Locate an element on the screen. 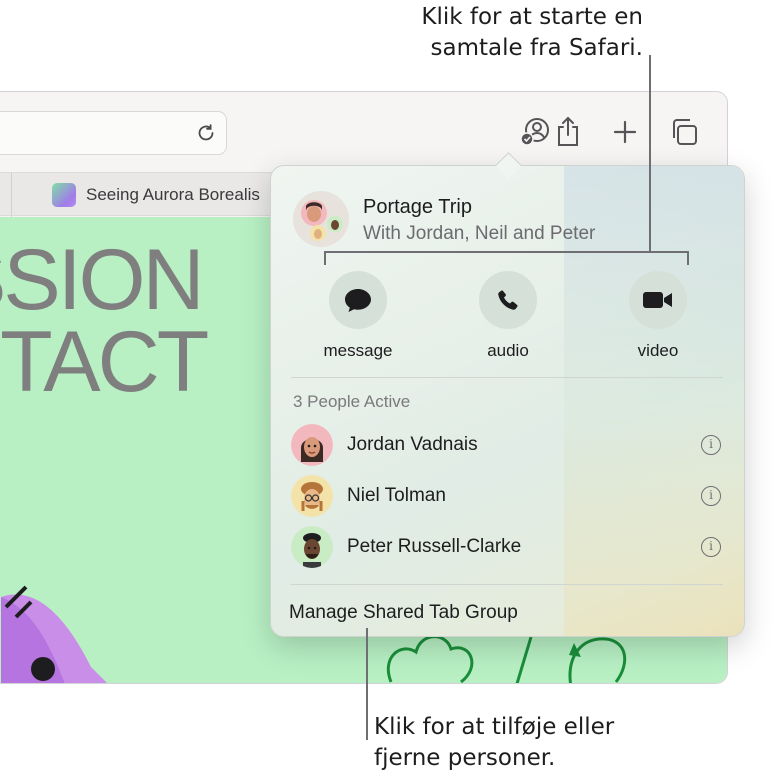 Image resolution: width=779 pixels, height=782 pixels. audio-circle is located at coordinates (508, 300).